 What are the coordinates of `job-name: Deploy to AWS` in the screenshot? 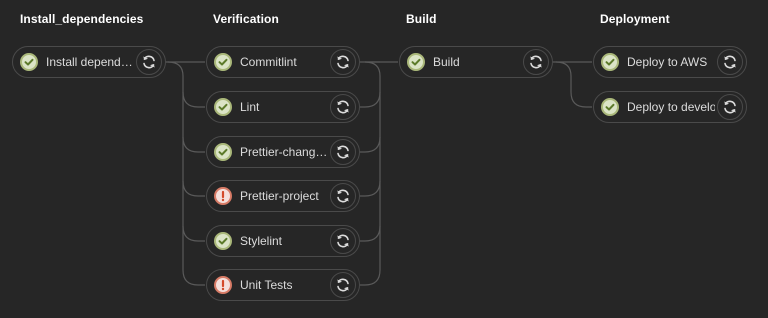 It's located at (667, 62).